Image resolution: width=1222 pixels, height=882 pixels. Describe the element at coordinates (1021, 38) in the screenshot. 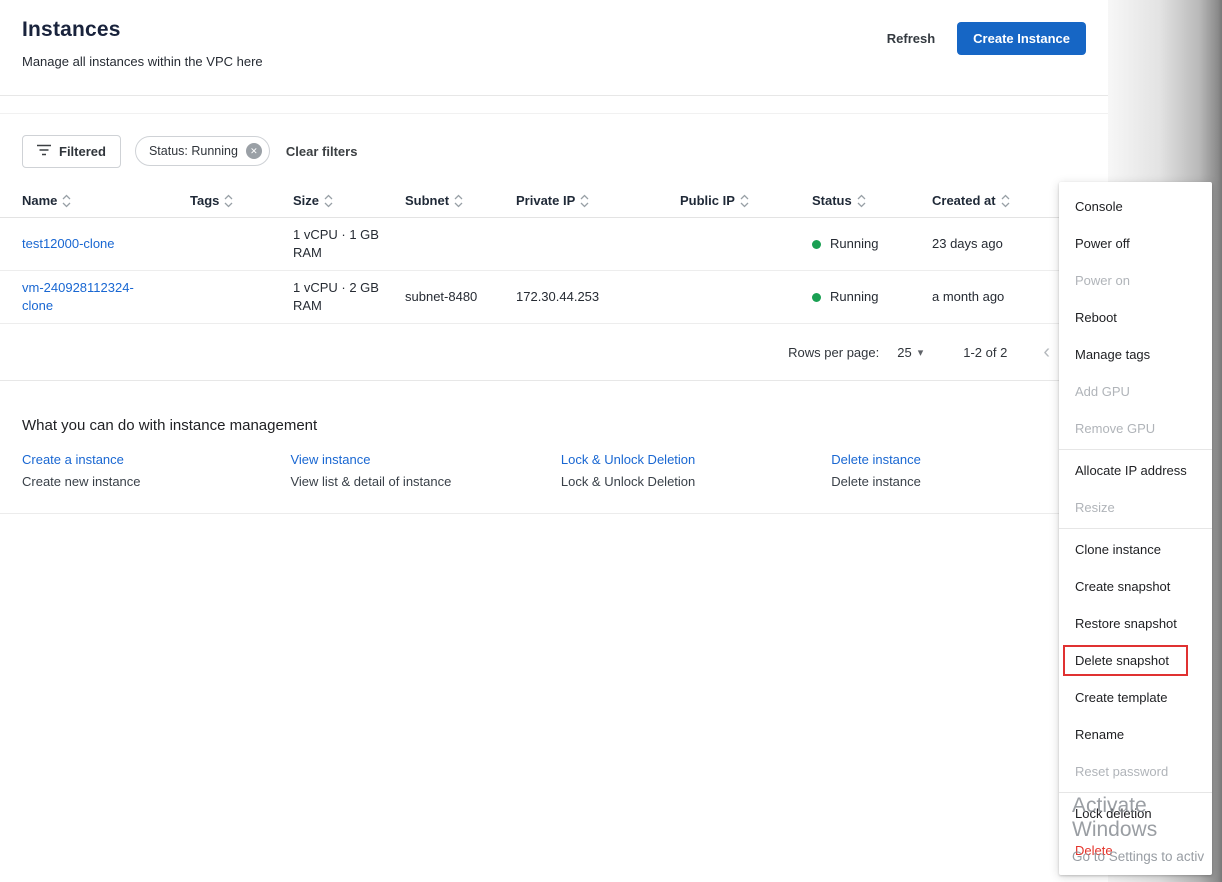

I see `create-instance-button: Create Instance` at that location.